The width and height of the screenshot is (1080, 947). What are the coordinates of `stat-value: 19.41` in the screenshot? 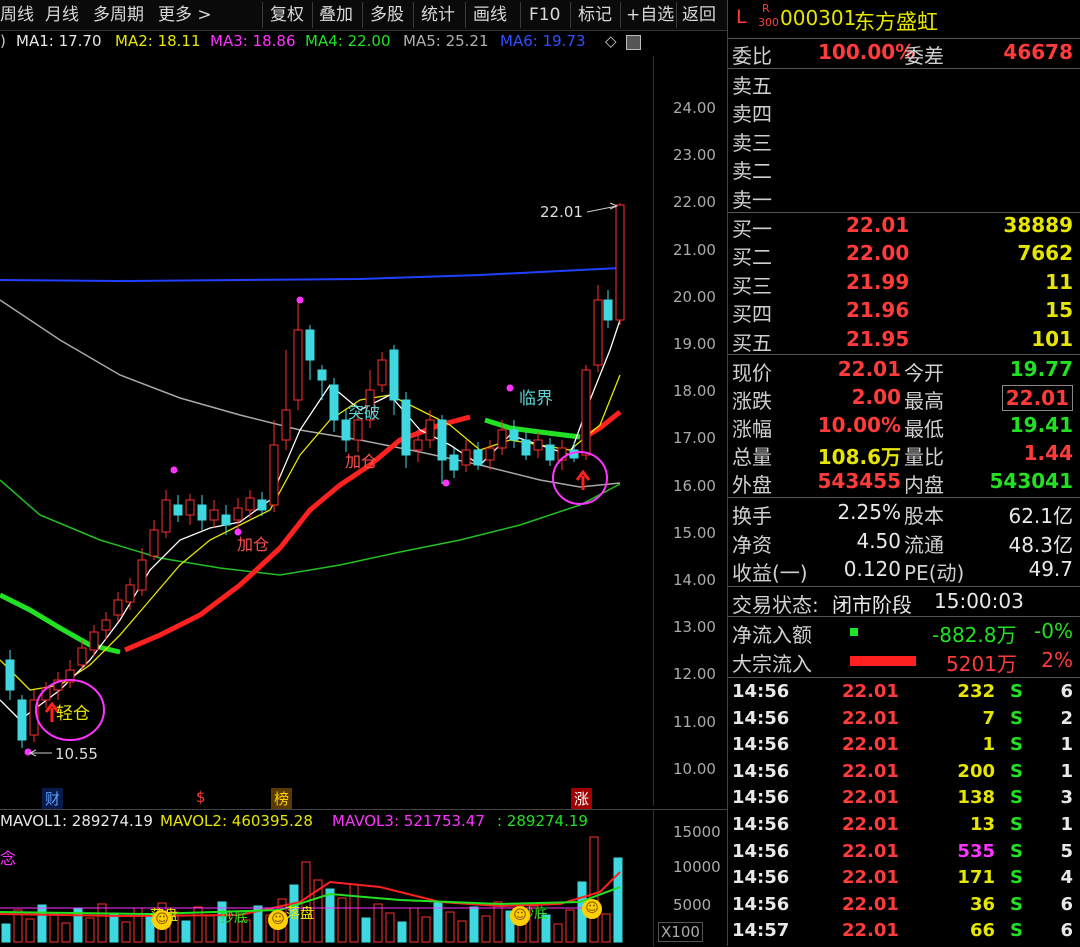 It's located at (1041, 425).